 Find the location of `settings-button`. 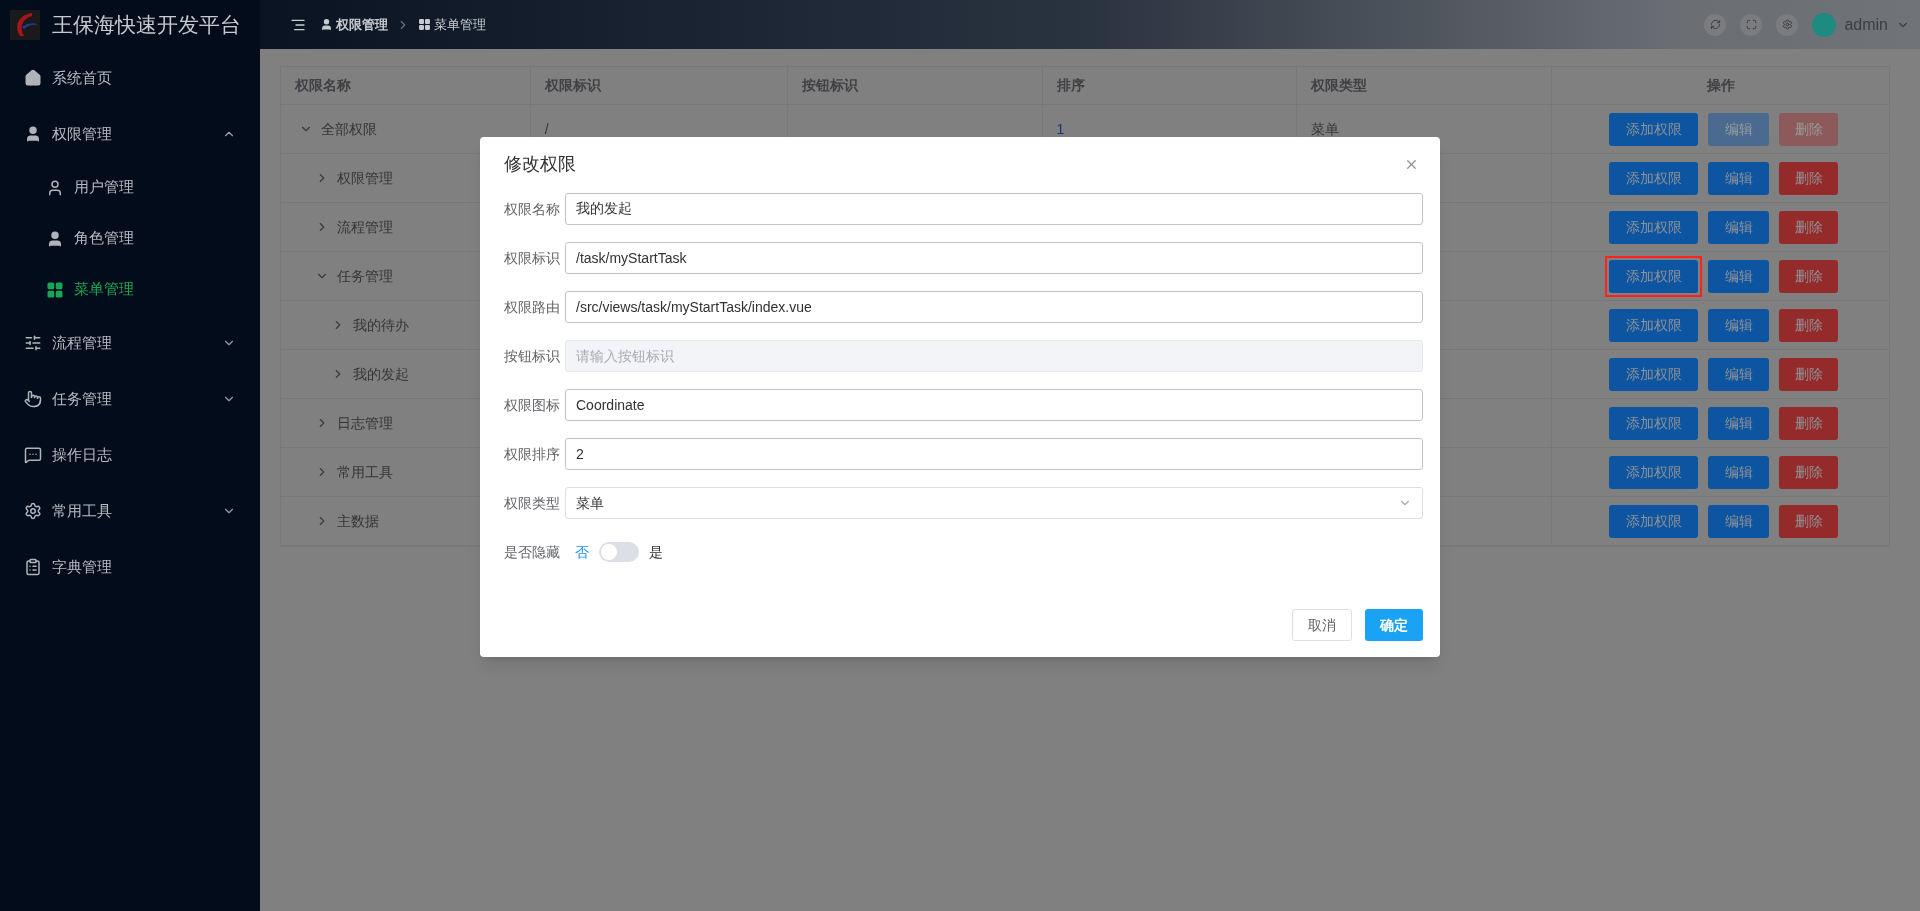

settings-button is located at coordinates (1787, 24).